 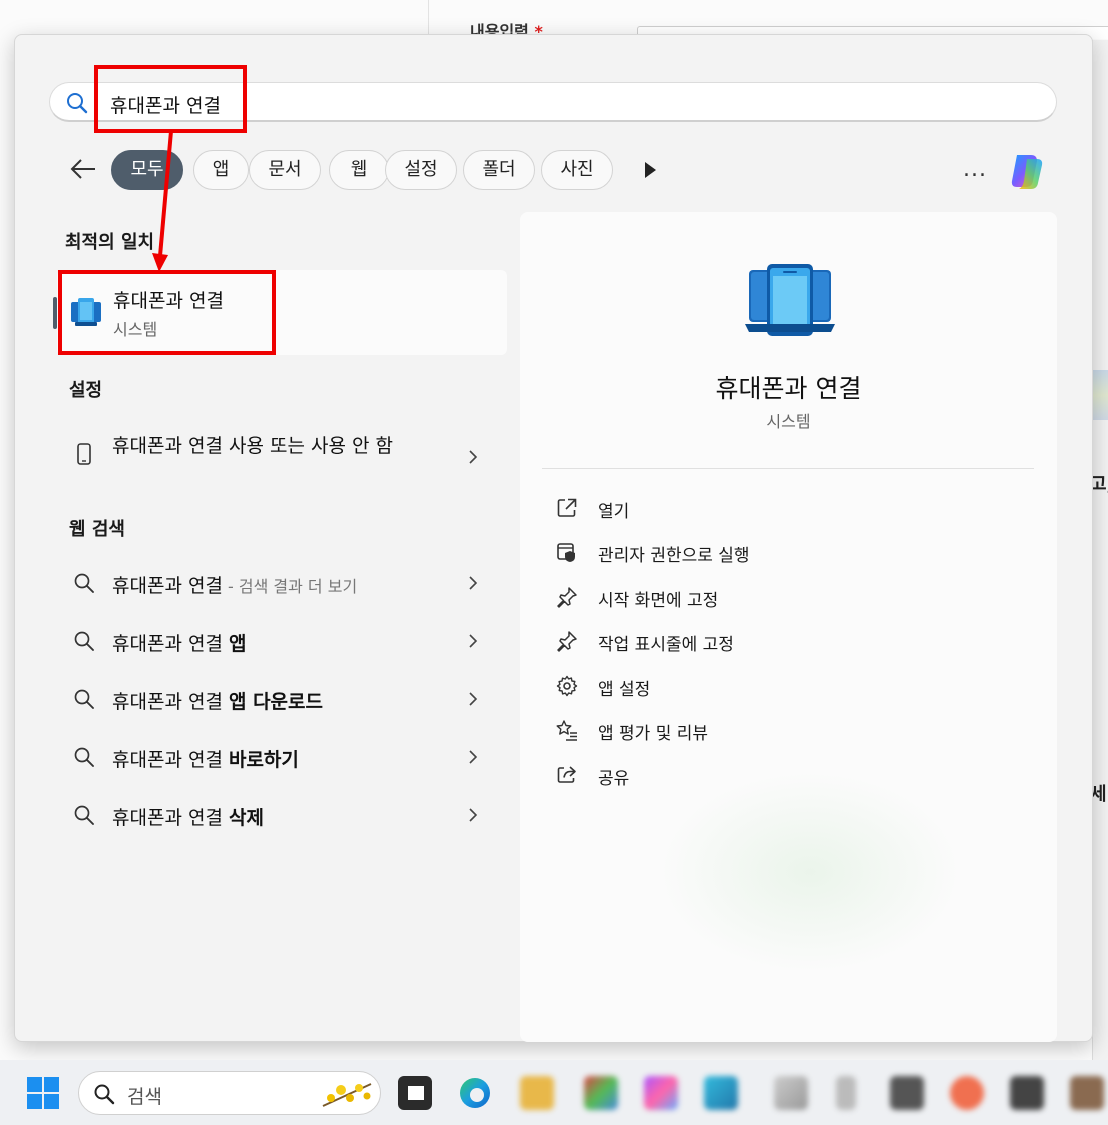 I want to click on background-glow, so click(x=810, y=872).